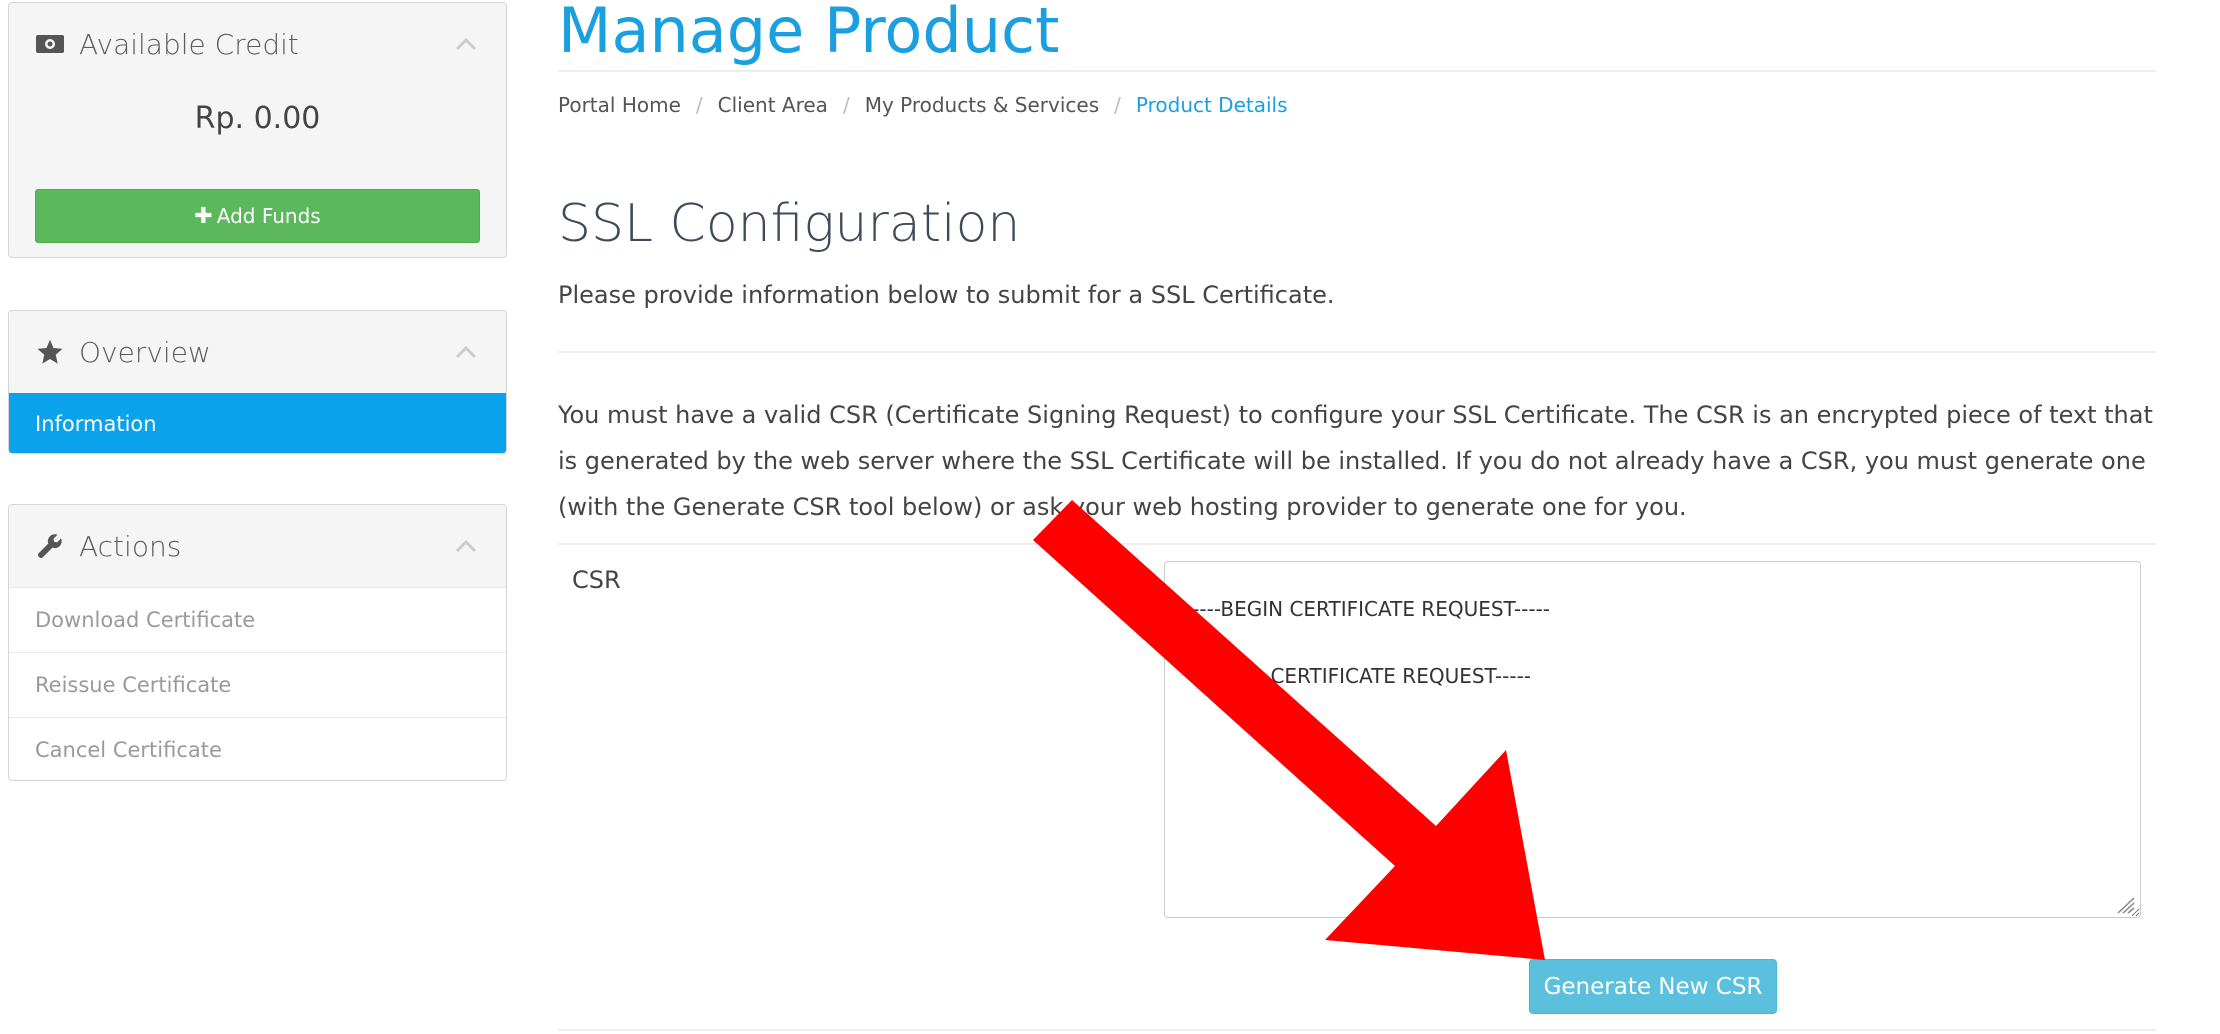 This screenshot has height=1034, width=2220. I want to click on overview-panel: Overview Information, so click(257, 382).